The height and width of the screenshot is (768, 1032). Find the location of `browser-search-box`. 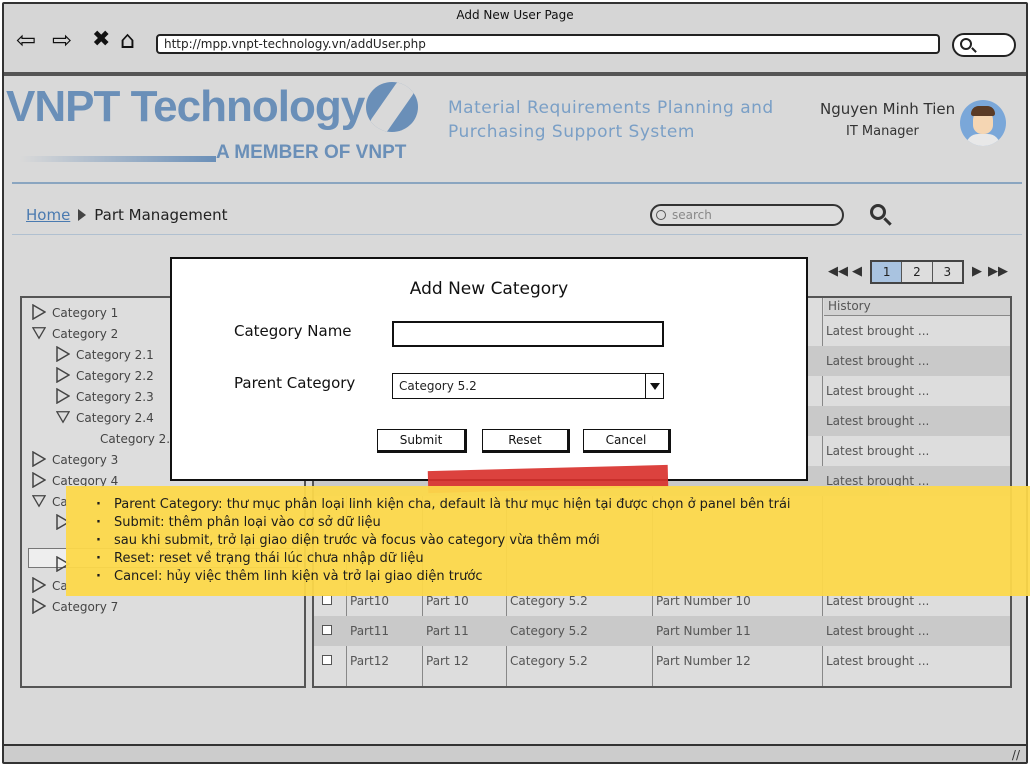

browser-search-box is located at coordinates (984, 45).